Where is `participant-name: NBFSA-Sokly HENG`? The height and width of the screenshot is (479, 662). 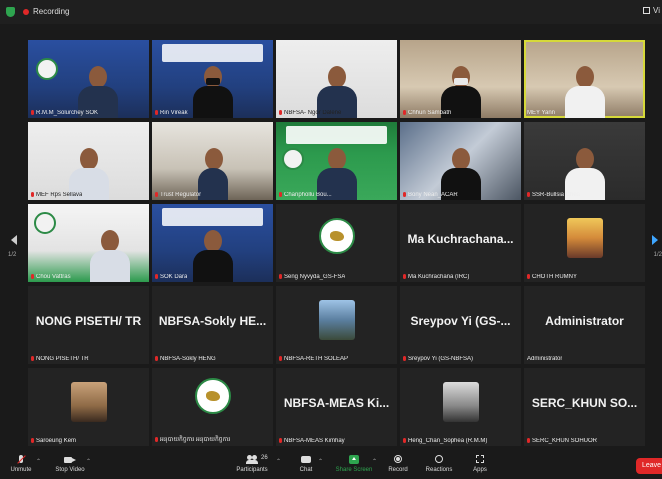
participant-name: NBFSA-Sokly HENG is located at coordinates (185, 359).